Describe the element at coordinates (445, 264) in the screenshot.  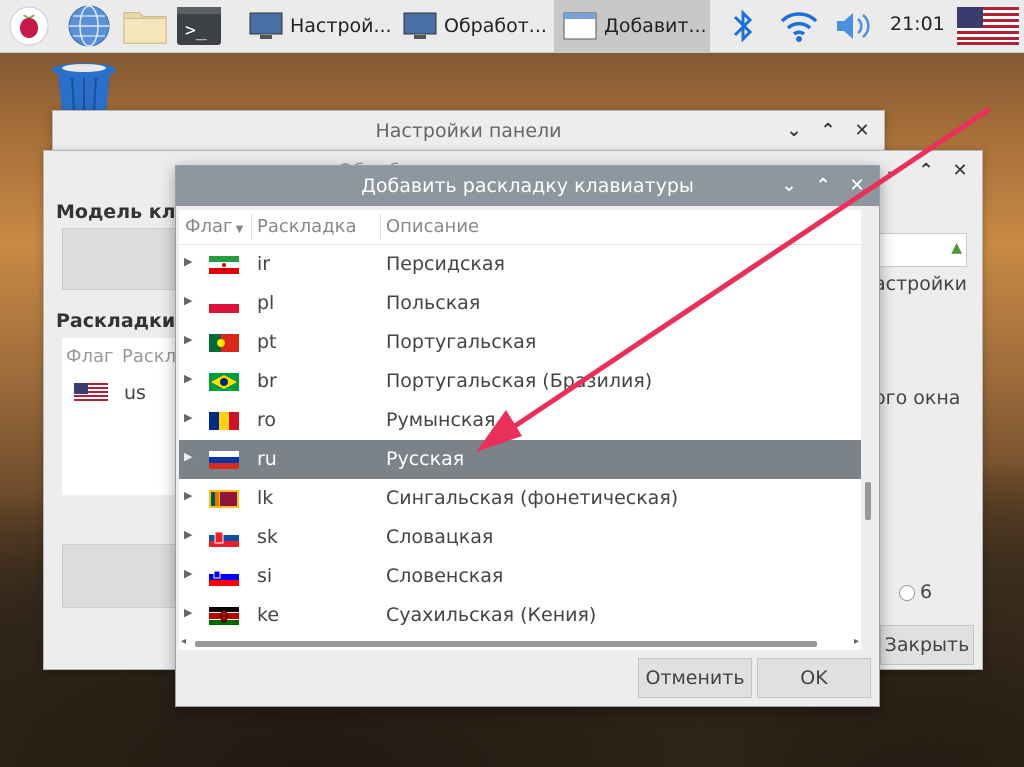
I see `layout-description: Персидская` at that location.